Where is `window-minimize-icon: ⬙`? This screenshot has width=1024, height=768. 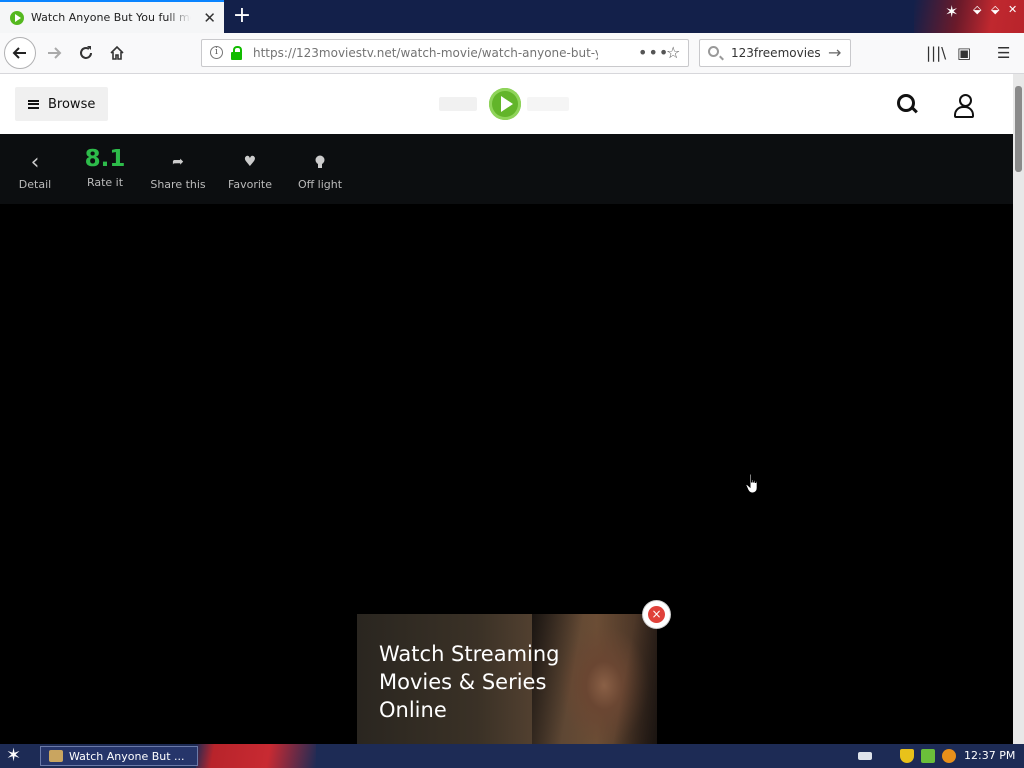 window-minimize-icon: ⬙ is located at coordinates (977, 9).